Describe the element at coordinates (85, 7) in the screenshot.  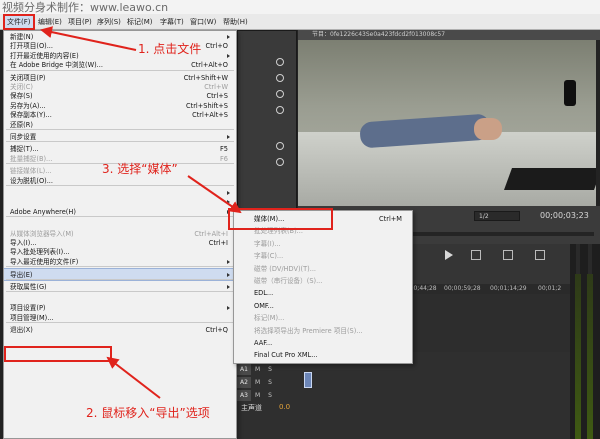
I see `watermark: 视频分身术制作：www.leawo.cn` at that location.